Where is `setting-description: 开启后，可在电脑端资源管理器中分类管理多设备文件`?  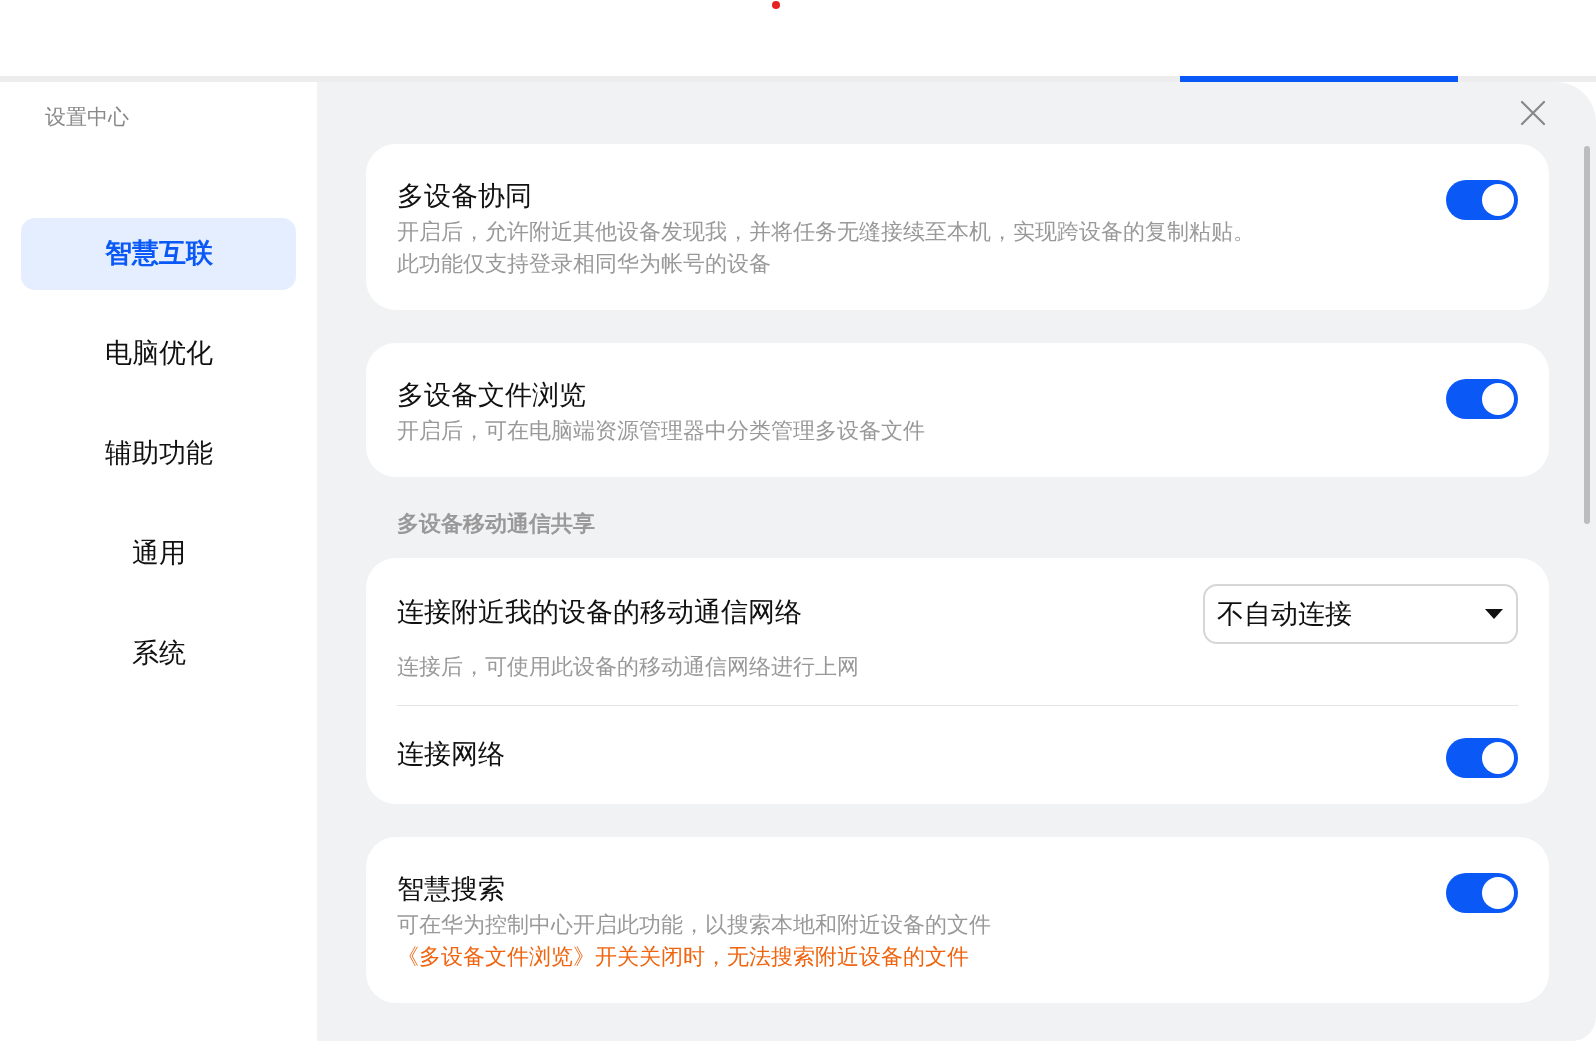
setting-description: 开启后，可在电脑端资源管理器中分类管理多设备文件 is located at coordinates (661, 431).